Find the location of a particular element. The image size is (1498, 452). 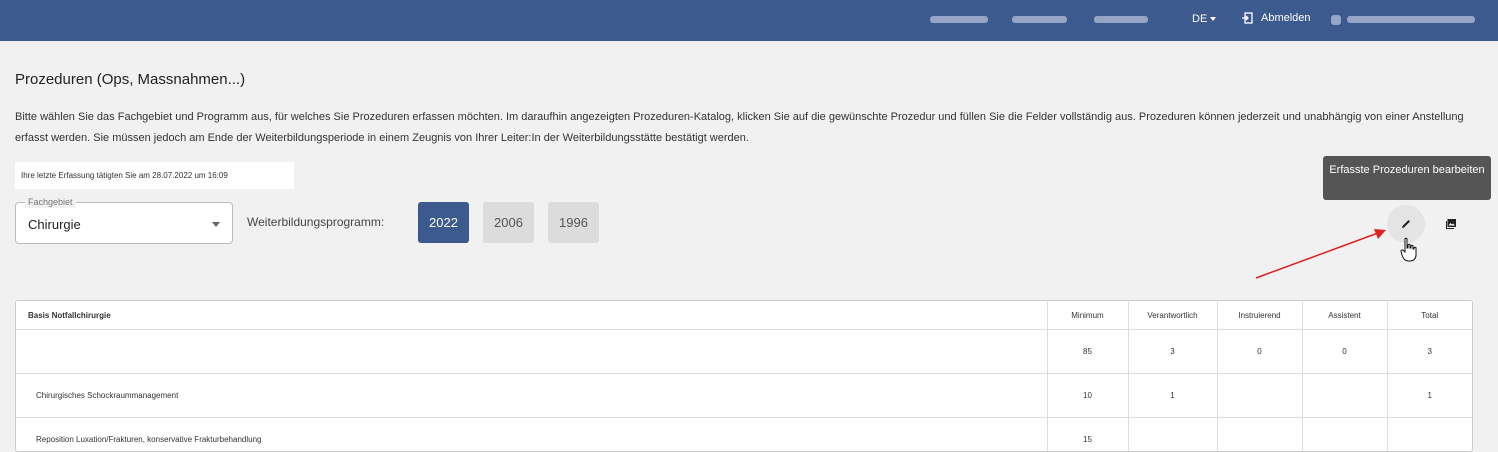

total-minimum: 85 is located at coordinates (1087, 352).